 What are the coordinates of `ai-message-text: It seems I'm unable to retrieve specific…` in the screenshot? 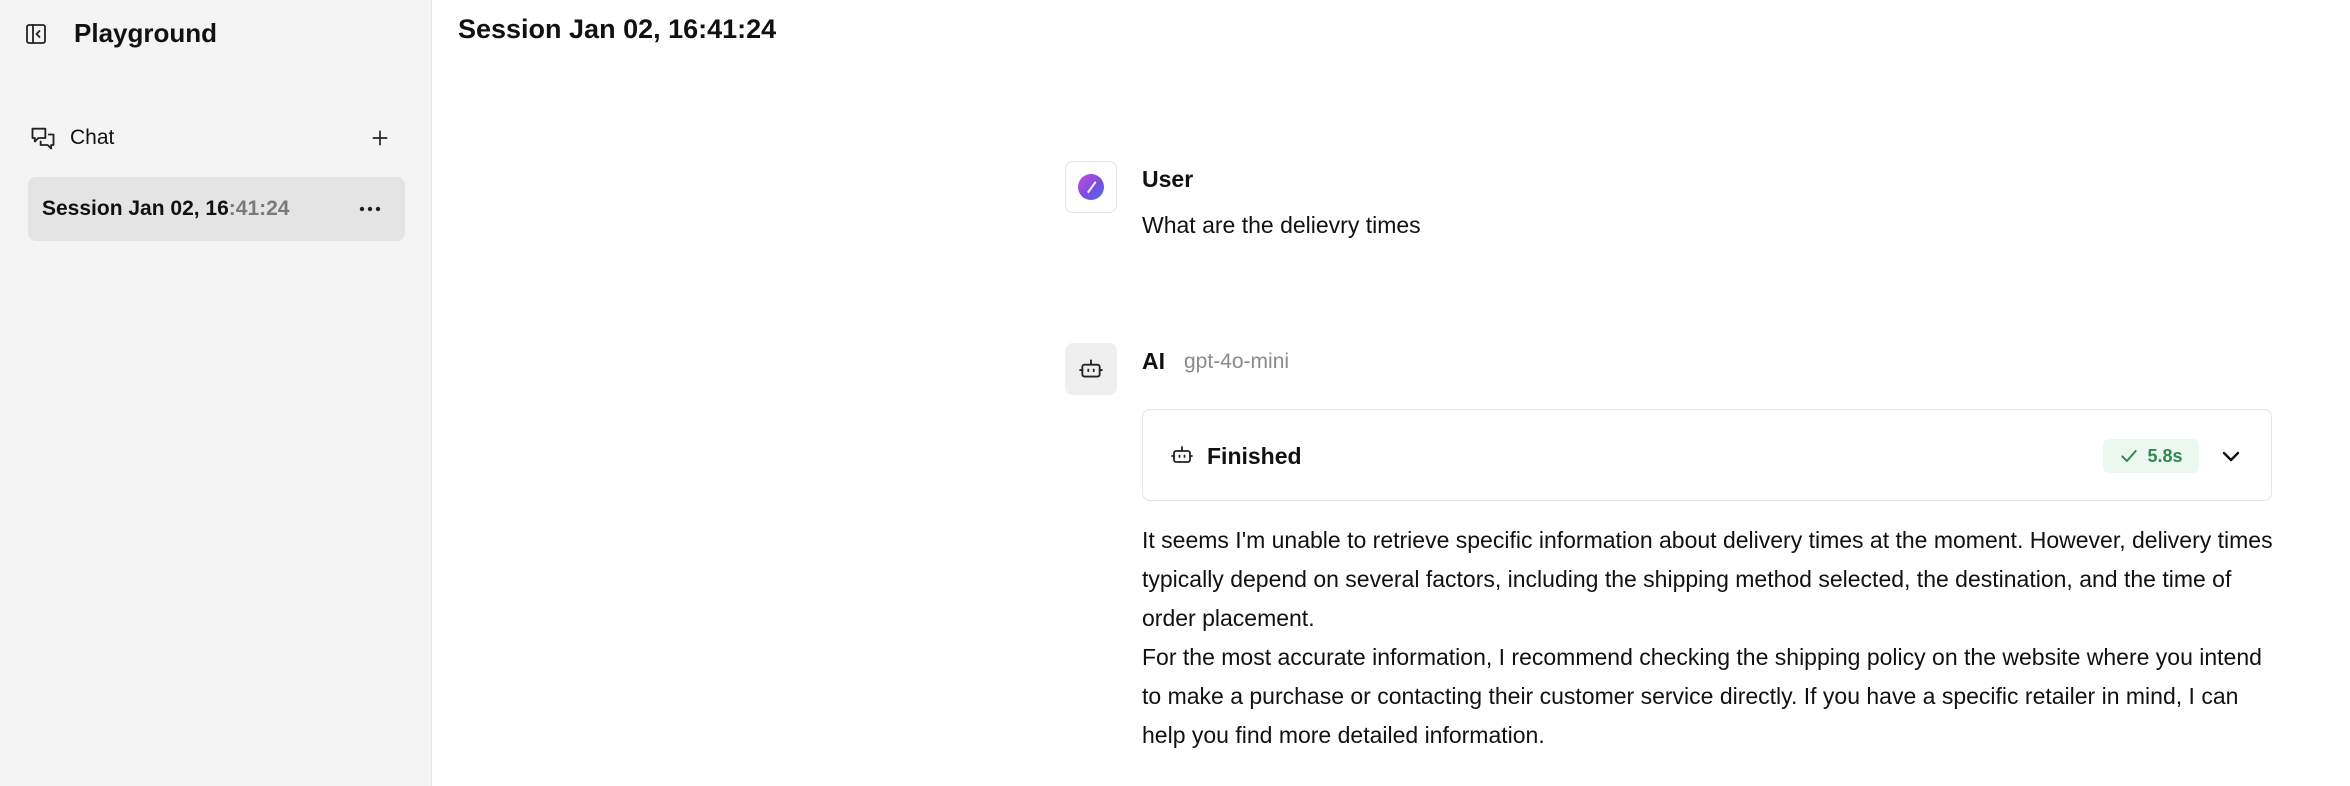 It's located at (1709, 638).